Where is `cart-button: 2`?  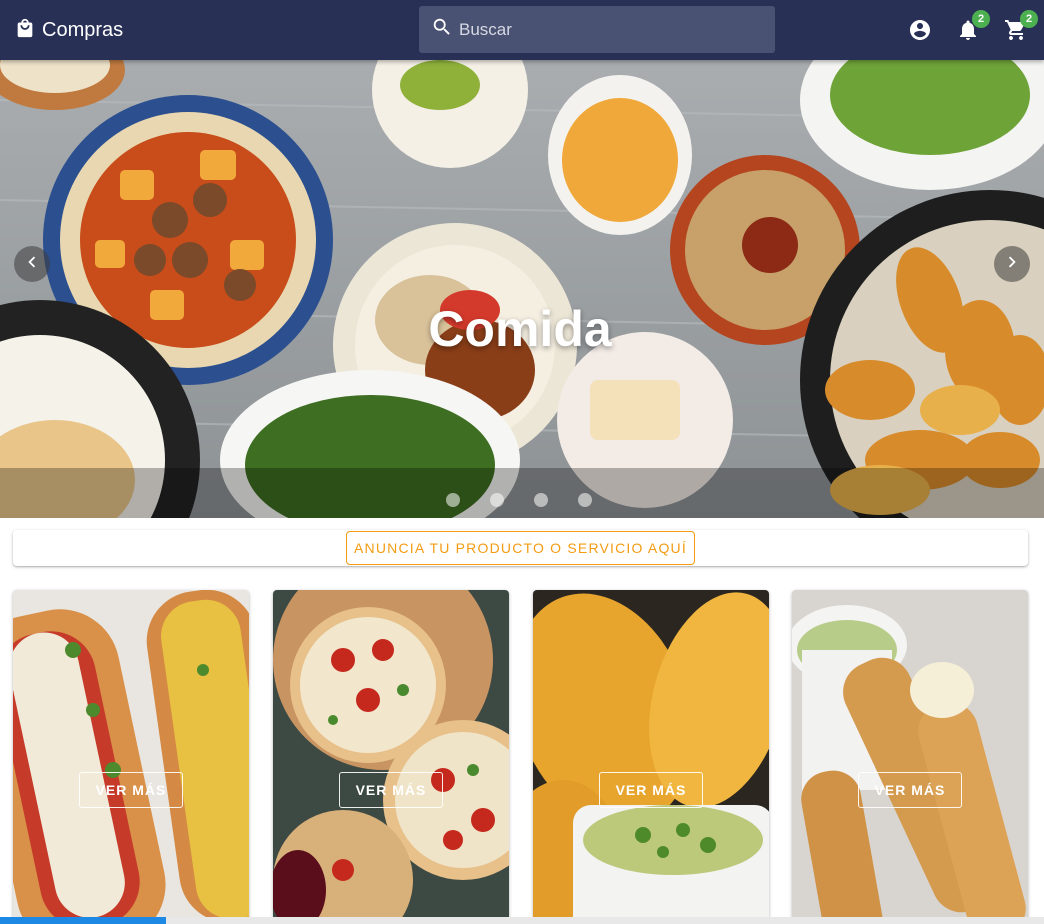 cart-button: 2 is located at coordinates (1021, 26).